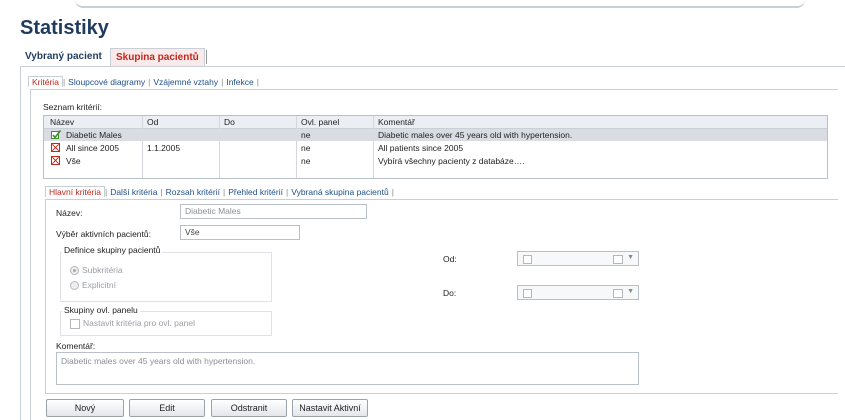 The width and height of the screenshot is (845, 420). Describe the element at coordinates (240, 232) in the screenshot. I see `active-patients-select: Vše` at that location.